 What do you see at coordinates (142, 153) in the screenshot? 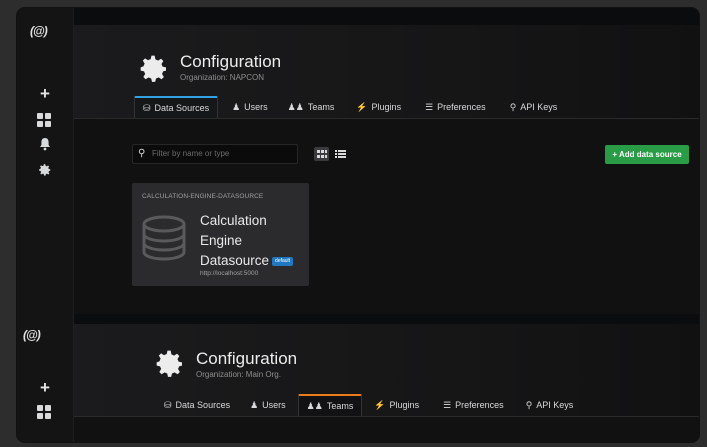
I see `search-icon: ⚲` at bounding box center [142, 153].